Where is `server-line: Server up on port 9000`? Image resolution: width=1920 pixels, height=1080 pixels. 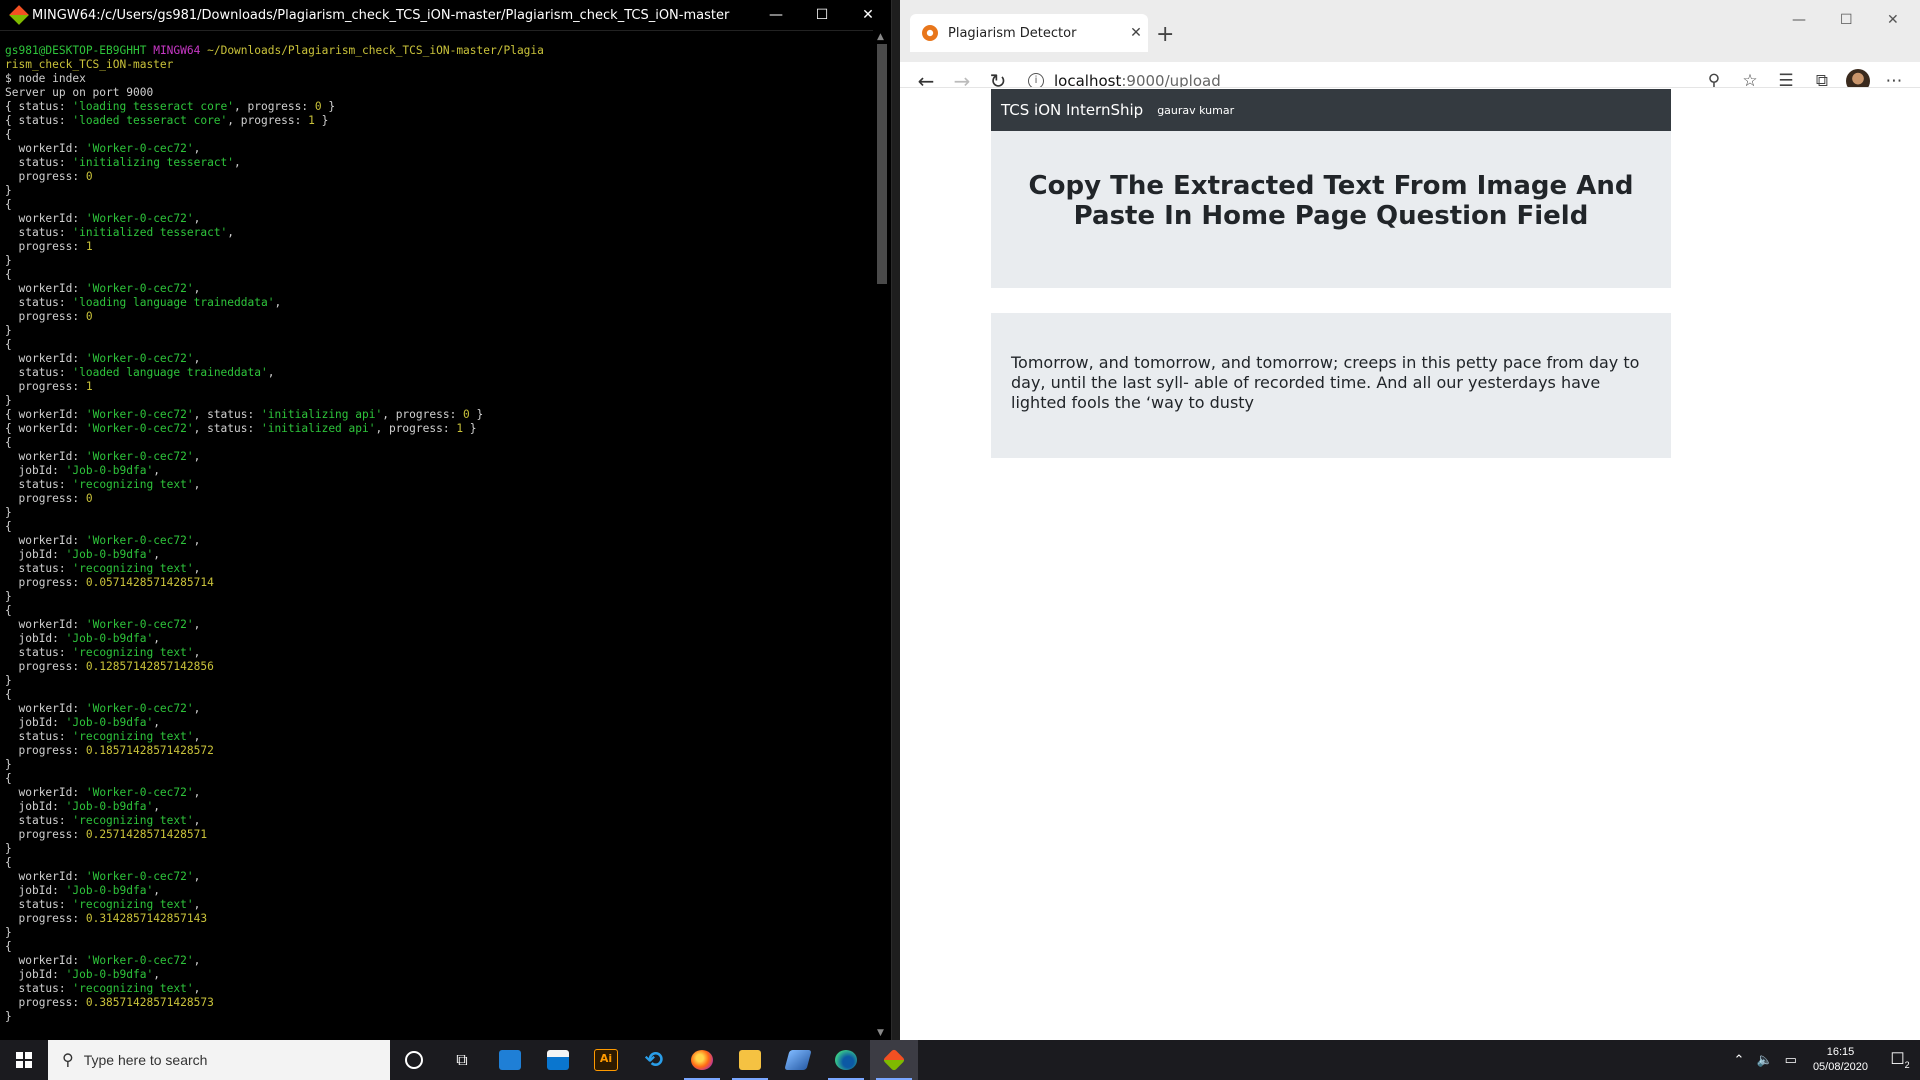 server-line: Server up on port 9000 is located at coordinates (79, 92).